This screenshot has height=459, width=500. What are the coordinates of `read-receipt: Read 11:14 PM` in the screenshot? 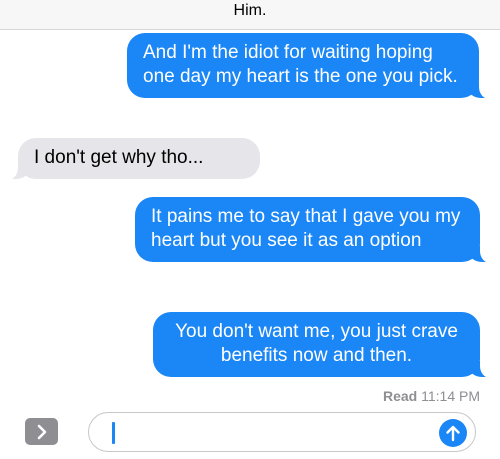 It's located at (431, 396).